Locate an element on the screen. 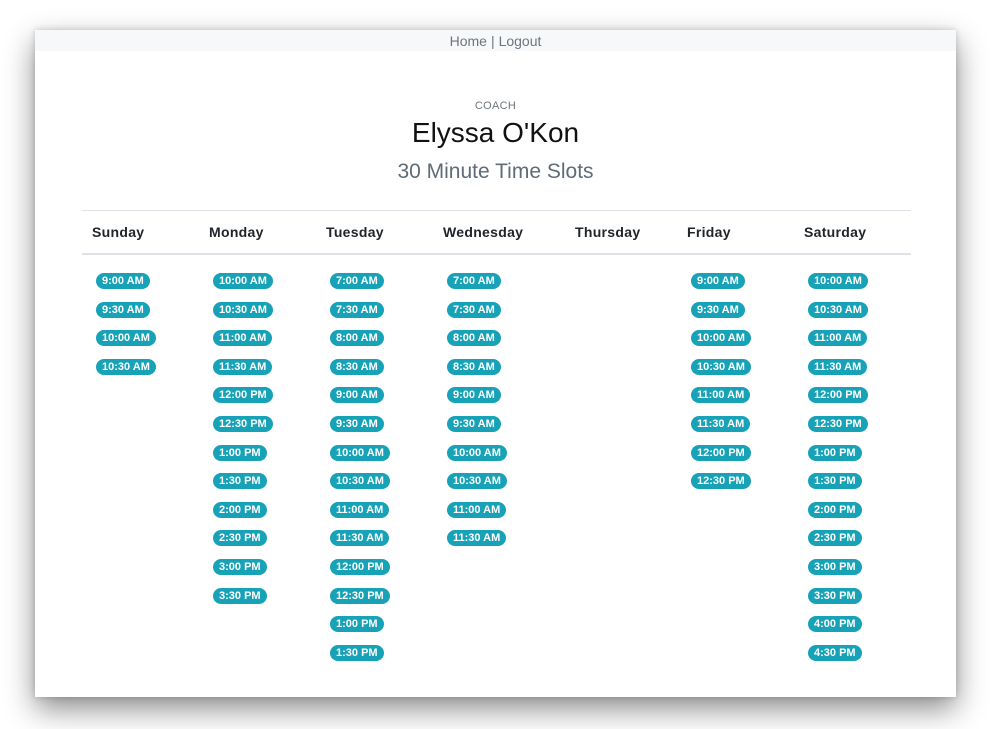  day-header-wednesday: Wednesday is located at coordinates (483, 232).